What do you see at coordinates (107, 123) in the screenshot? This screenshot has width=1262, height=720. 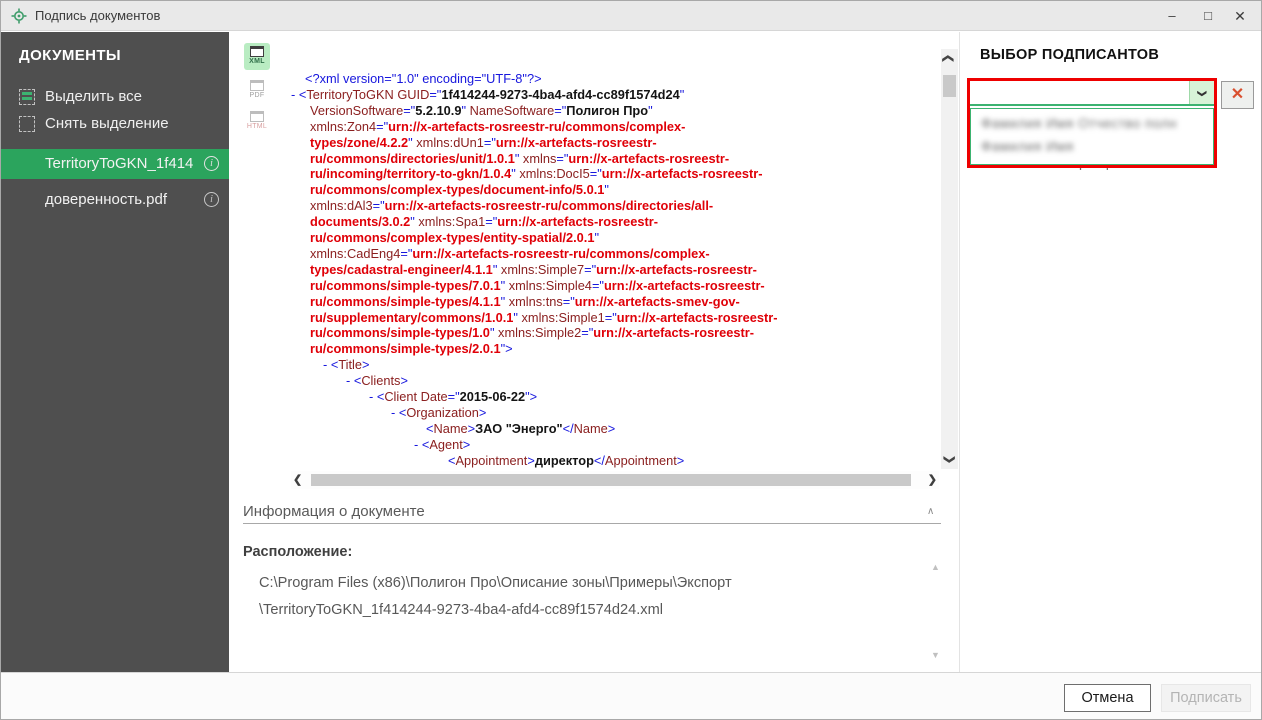 I see `deselect-label: Снять выделение` at bounding box center [107, 123].